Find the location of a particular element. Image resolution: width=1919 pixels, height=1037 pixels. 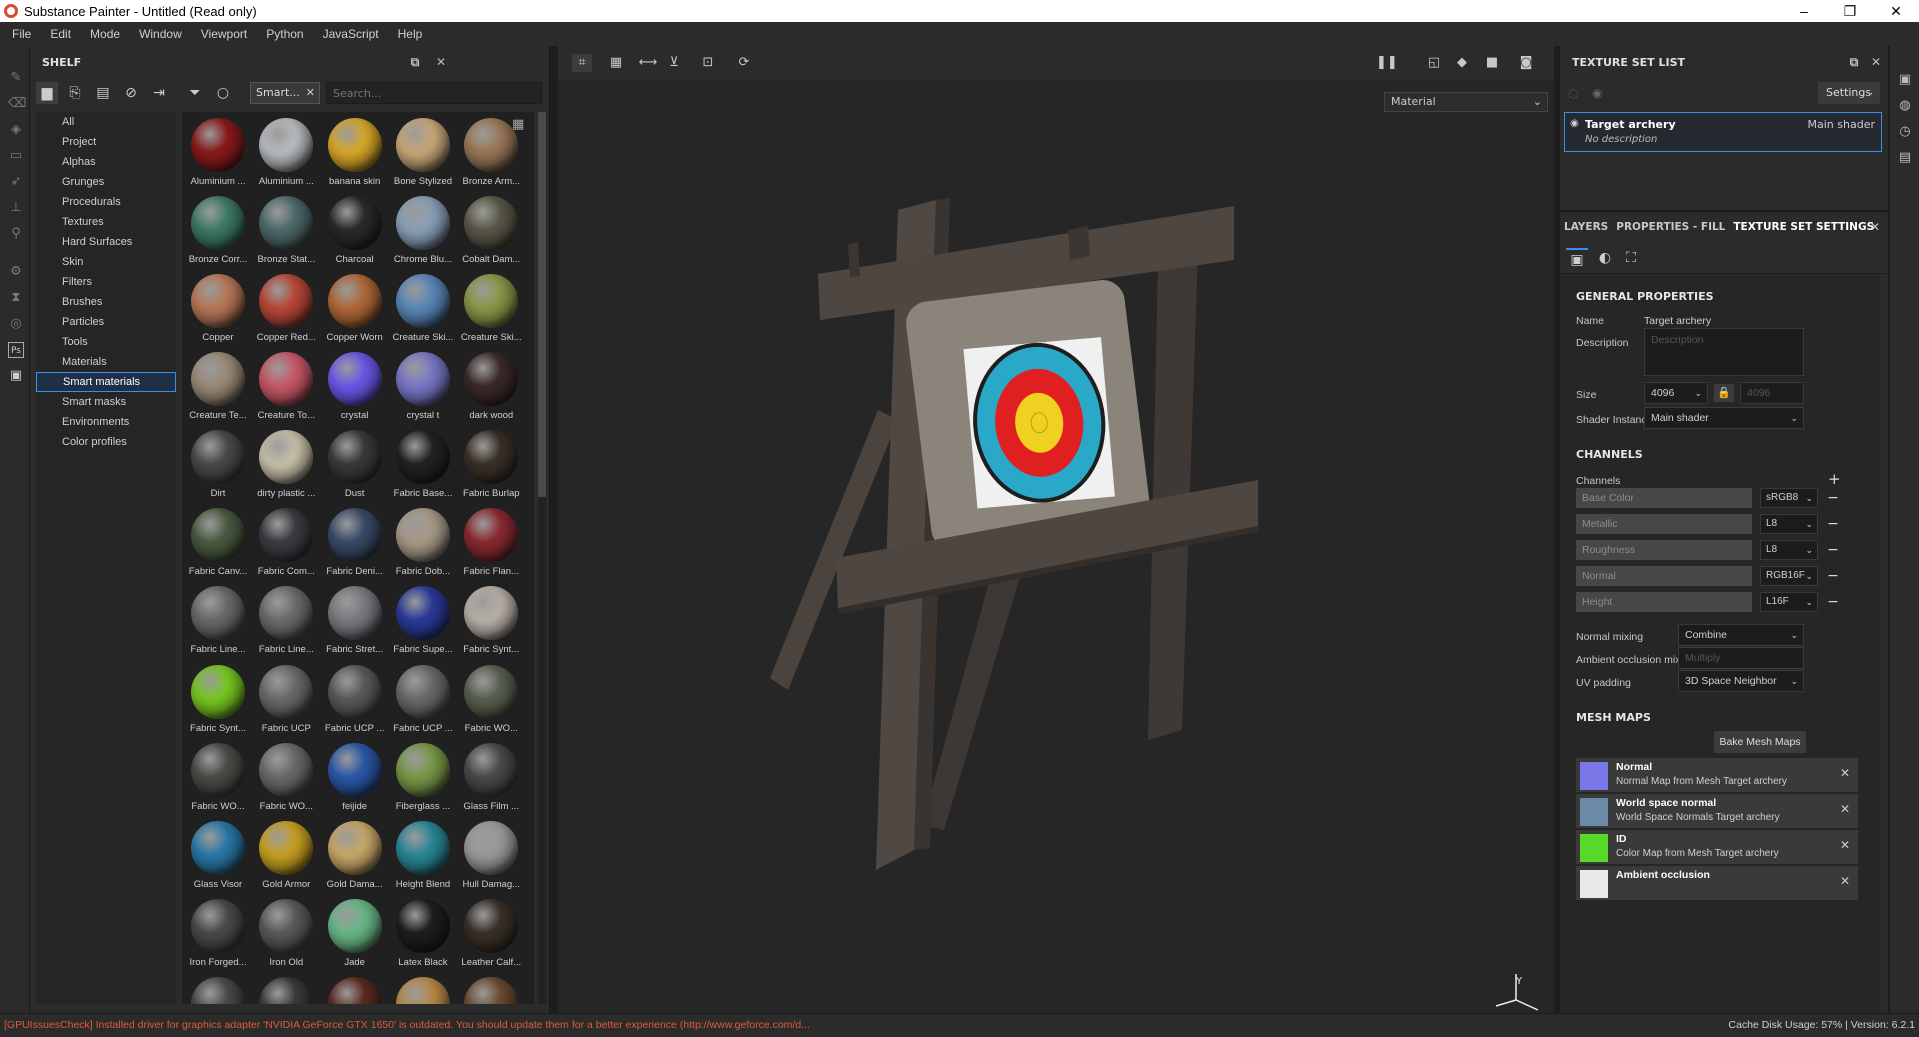

shelf-category-alphas: Alphas is located at coordinates (106, 162).